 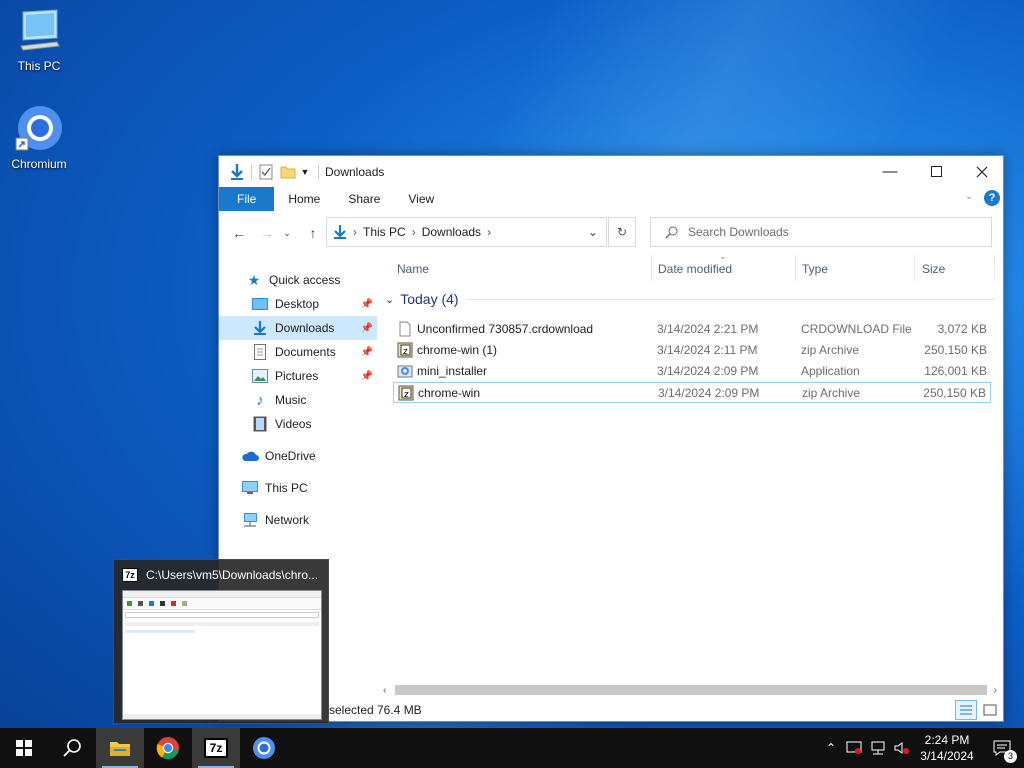 I want to click on nav-quick-access: ★ Quick access, so click(x=298, y=280).